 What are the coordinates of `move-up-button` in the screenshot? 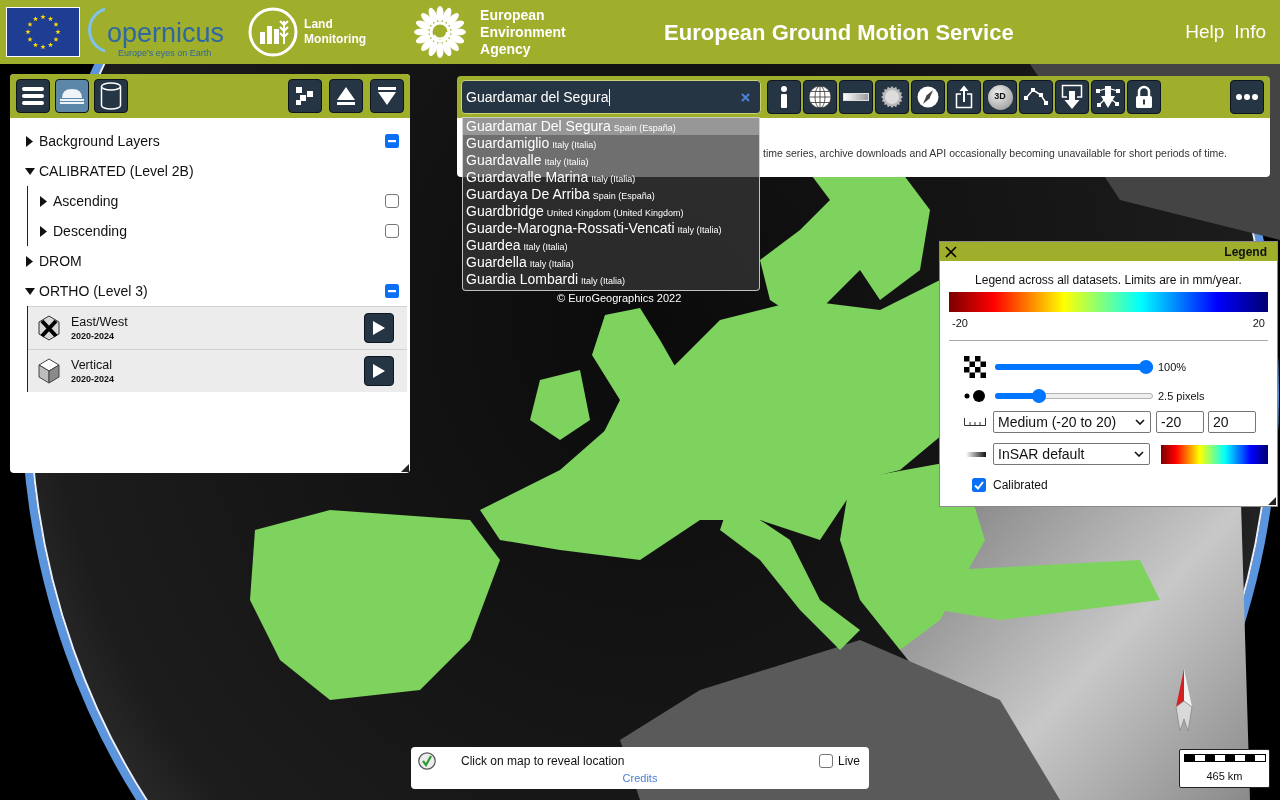 It's located at (346, 96).